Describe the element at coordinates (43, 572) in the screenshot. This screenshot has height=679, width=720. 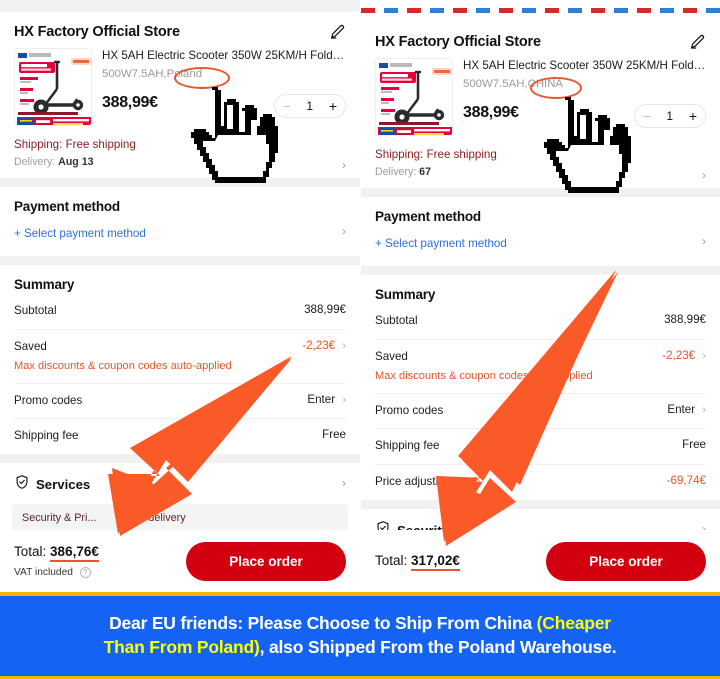
I see `vat-text: VAT included` at that location.